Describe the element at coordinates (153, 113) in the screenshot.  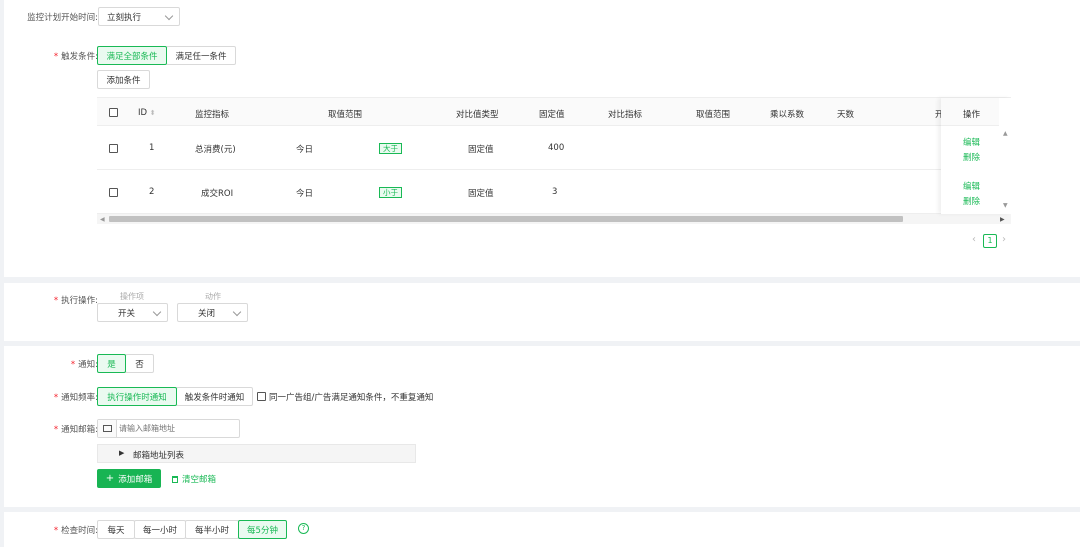
I see `sort-icon: ⬍` at that location.